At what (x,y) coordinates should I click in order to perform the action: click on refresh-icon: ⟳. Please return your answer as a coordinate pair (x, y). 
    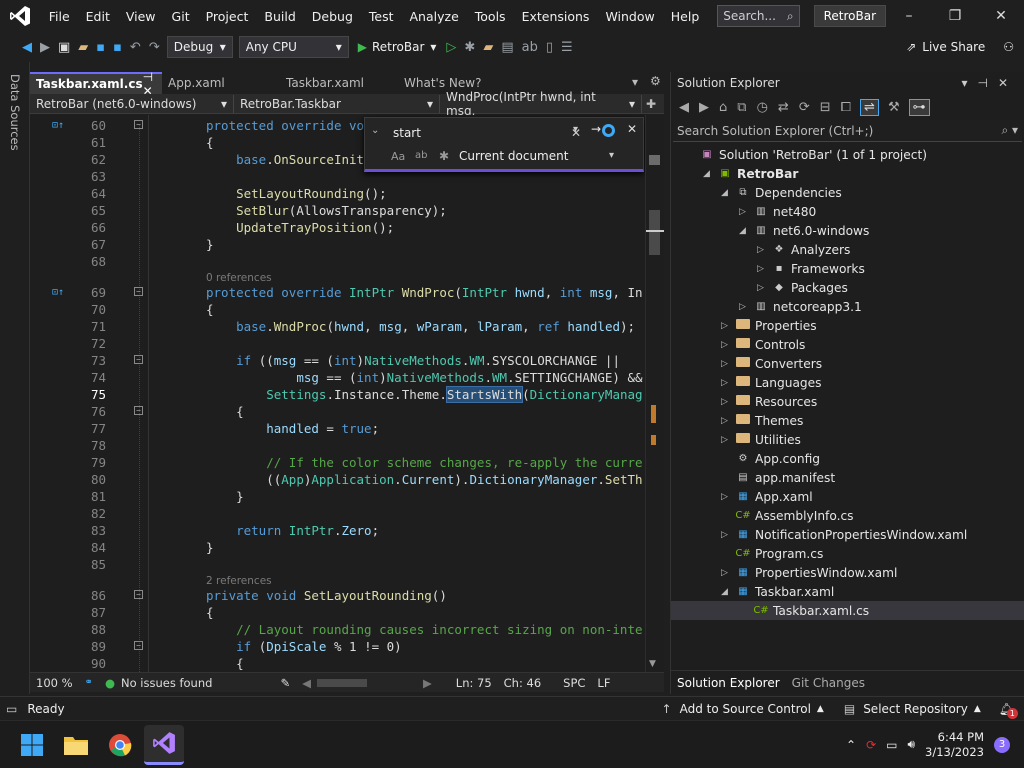
    Looking at the image, I should click on (804, 107).